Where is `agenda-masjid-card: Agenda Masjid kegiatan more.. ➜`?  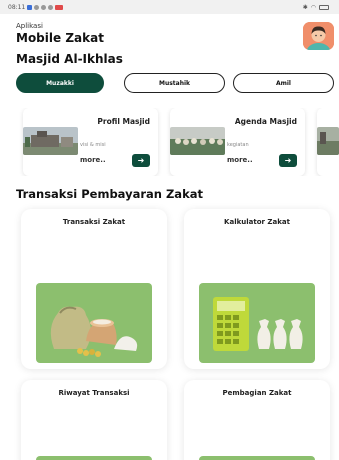
agenda-masjid-card: Agenda Masjid kegiatan more.. ➜ is located at coordinates (237, 142).